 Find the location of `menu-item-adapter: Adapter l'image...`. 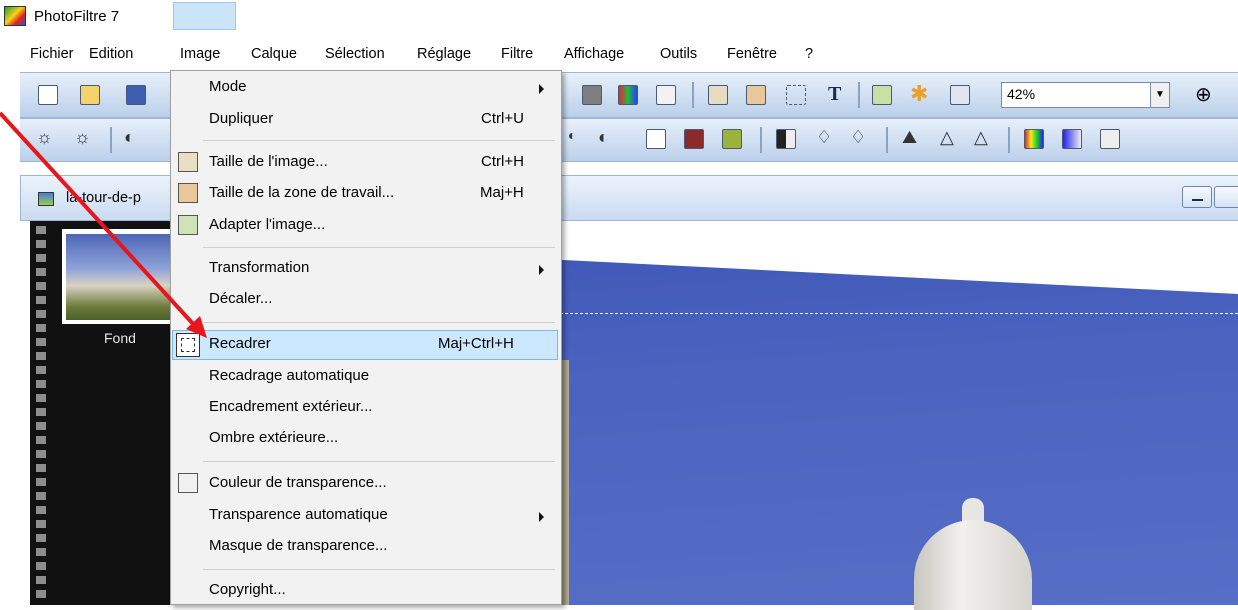

menu-item-adapter: Adapter l'image... is located at coordinates (267, 224).